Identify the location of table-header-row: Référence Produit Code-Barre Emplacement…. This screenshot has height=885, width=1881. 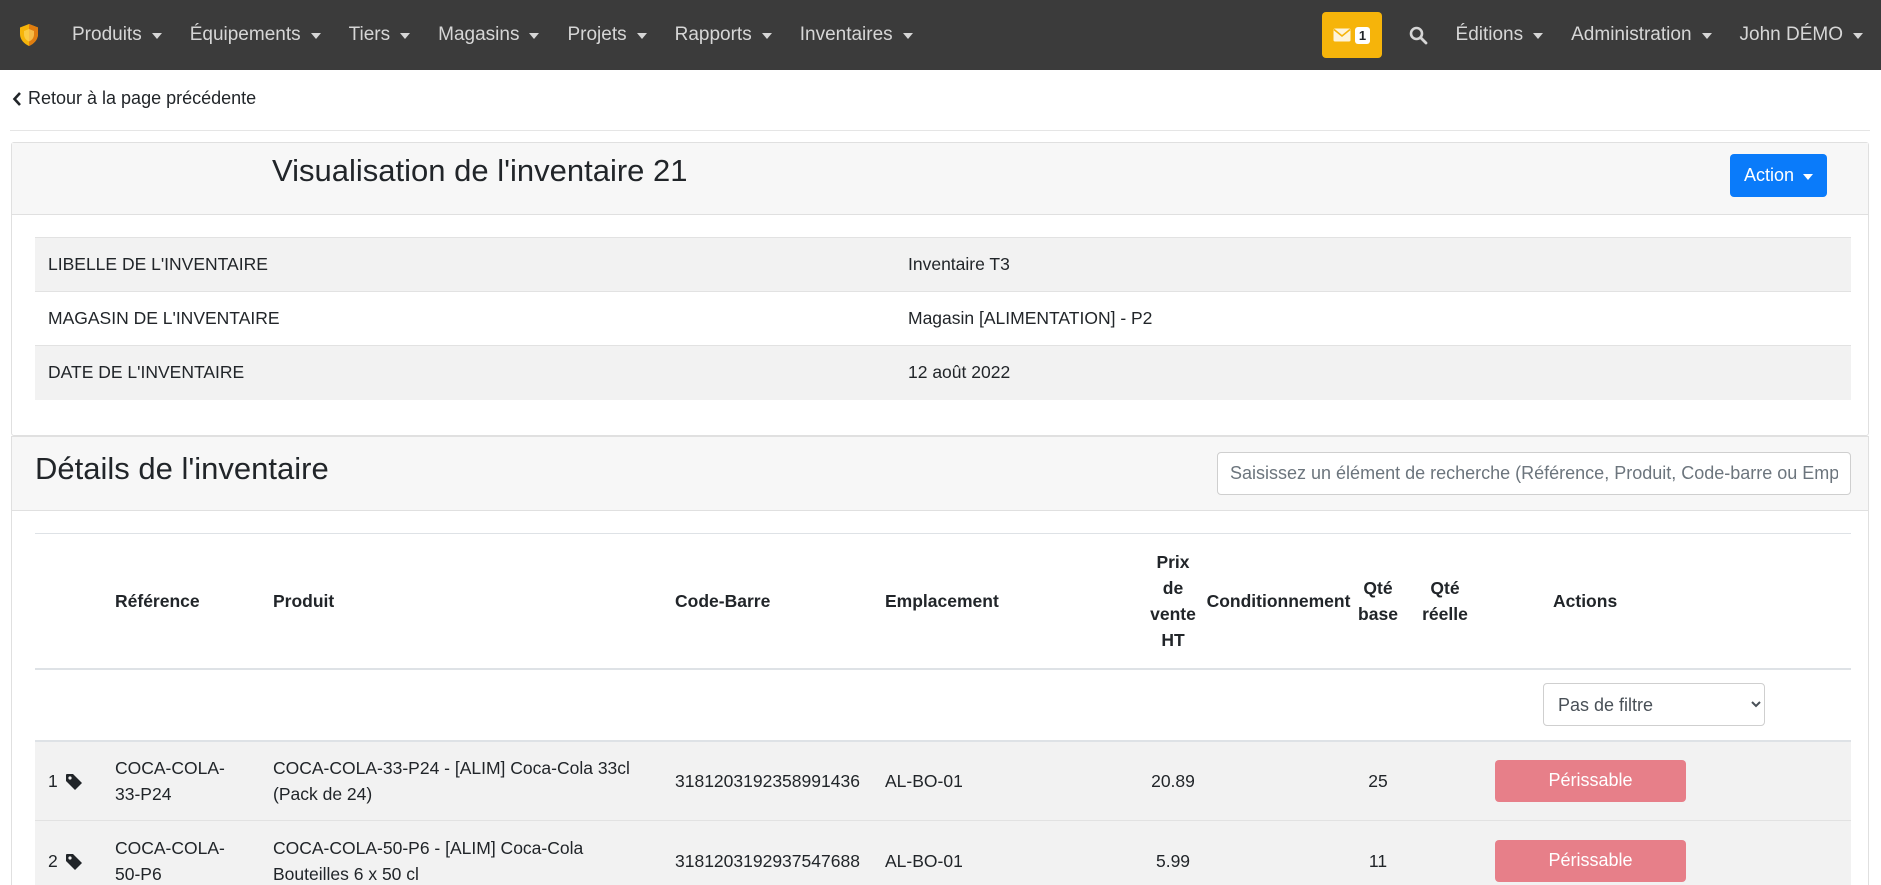
(943, 601).